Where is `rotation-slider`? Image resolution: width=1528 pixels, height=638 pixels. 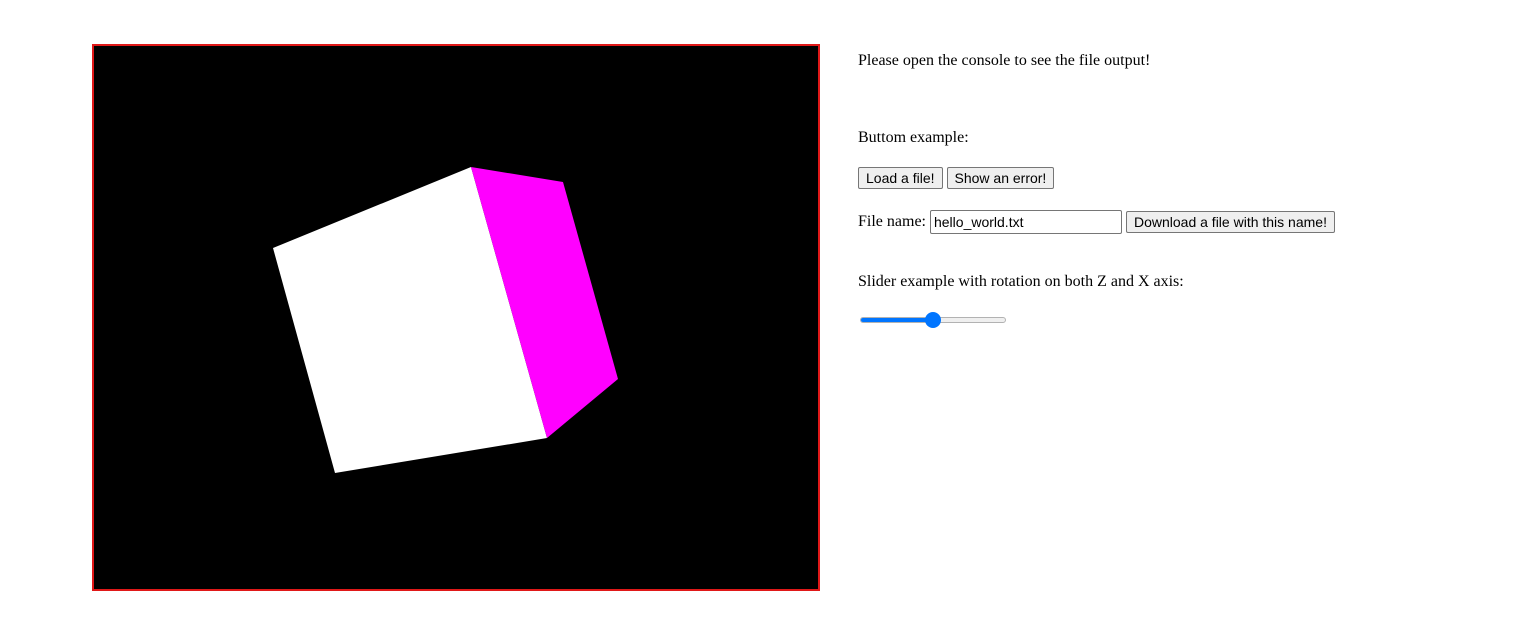 rotation-slider is located at coordinates (933, 320).